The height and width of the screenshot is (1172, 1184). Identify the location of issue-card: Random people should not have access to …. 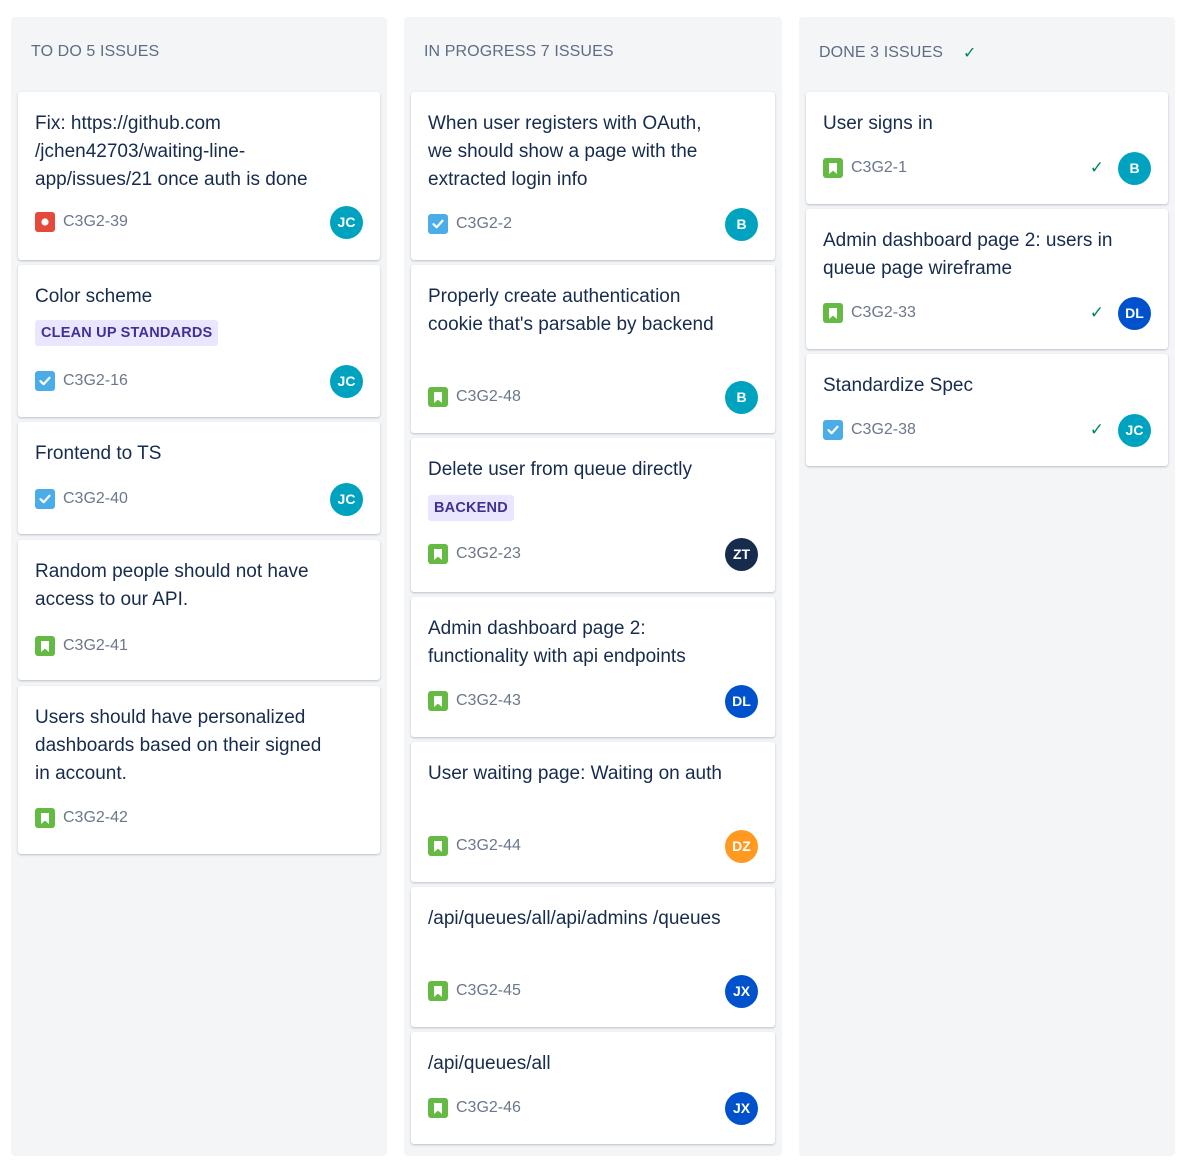
(199, 610).